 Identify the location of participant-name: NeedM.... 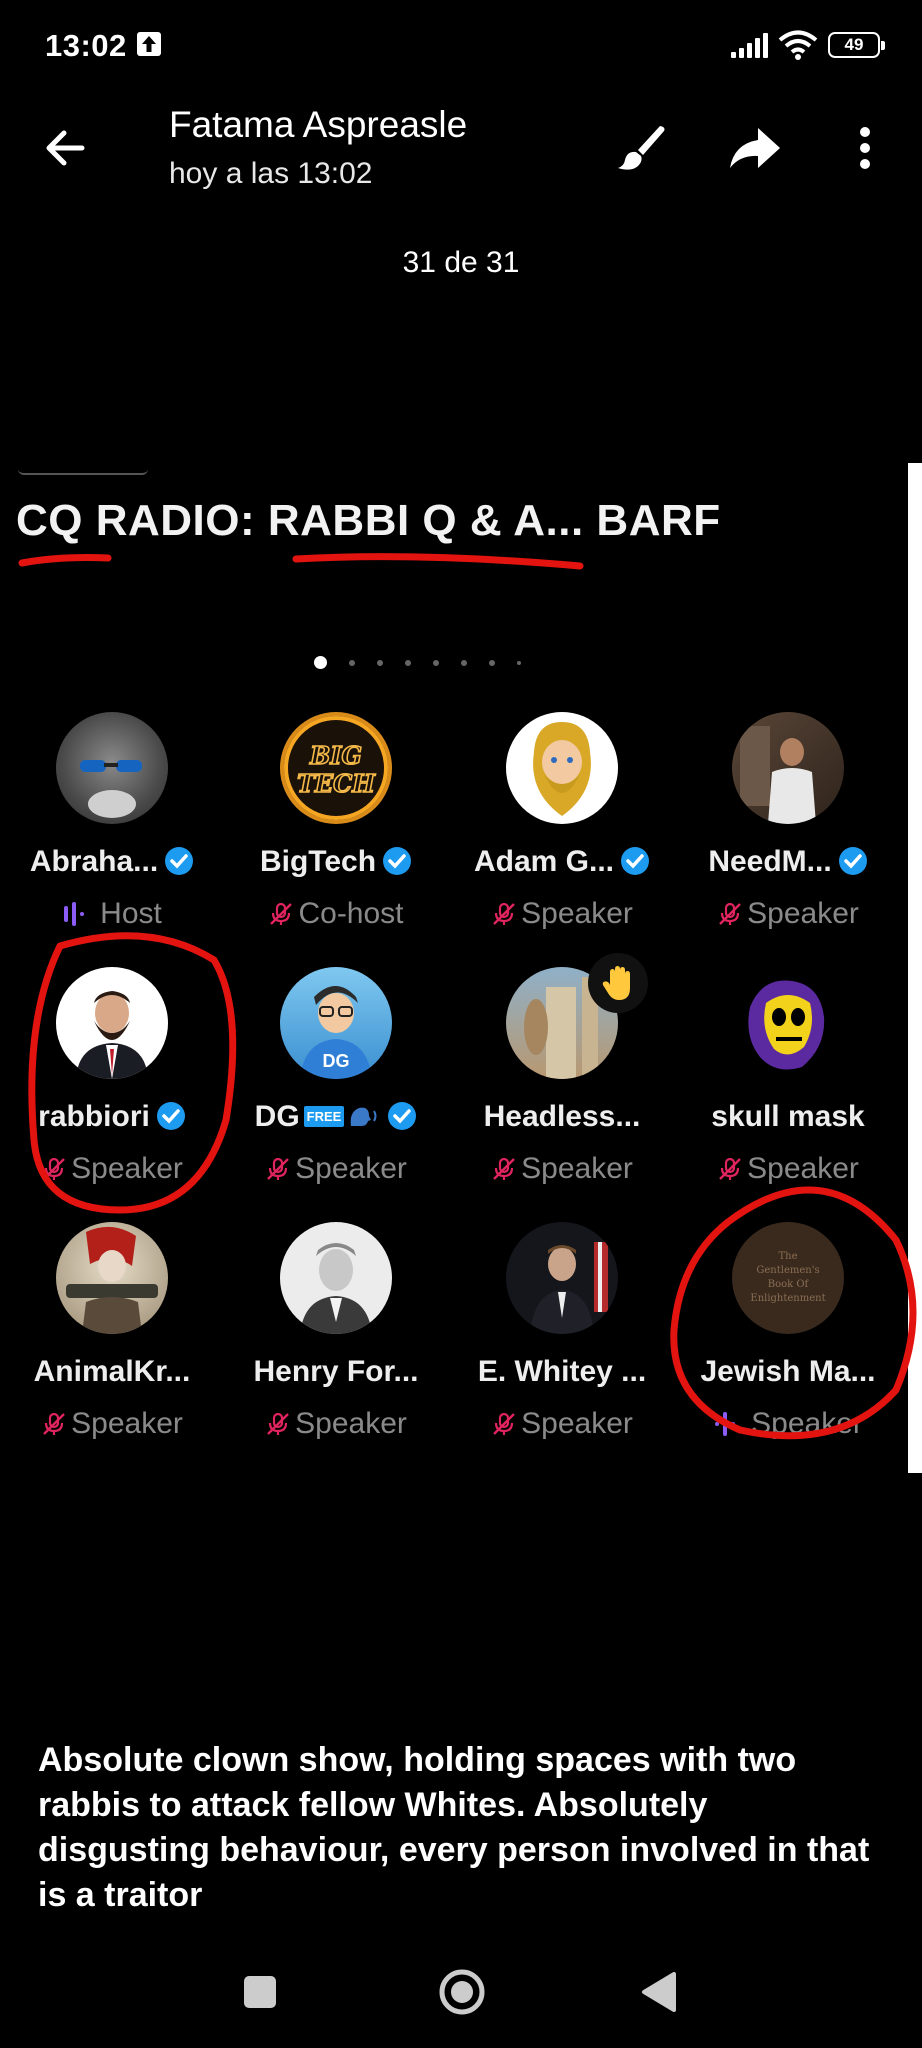
(788, 862).